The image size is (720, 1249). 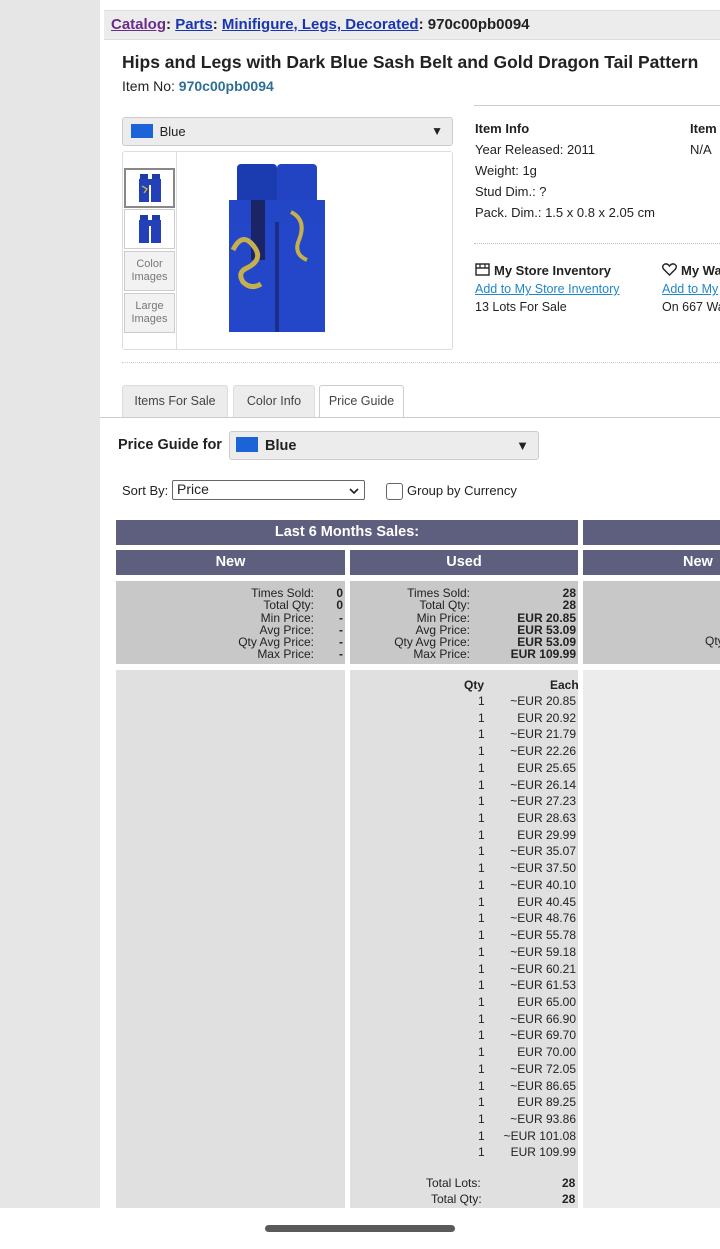 I want to click on large-images-button: Large Images, so click(x=149, y=313).